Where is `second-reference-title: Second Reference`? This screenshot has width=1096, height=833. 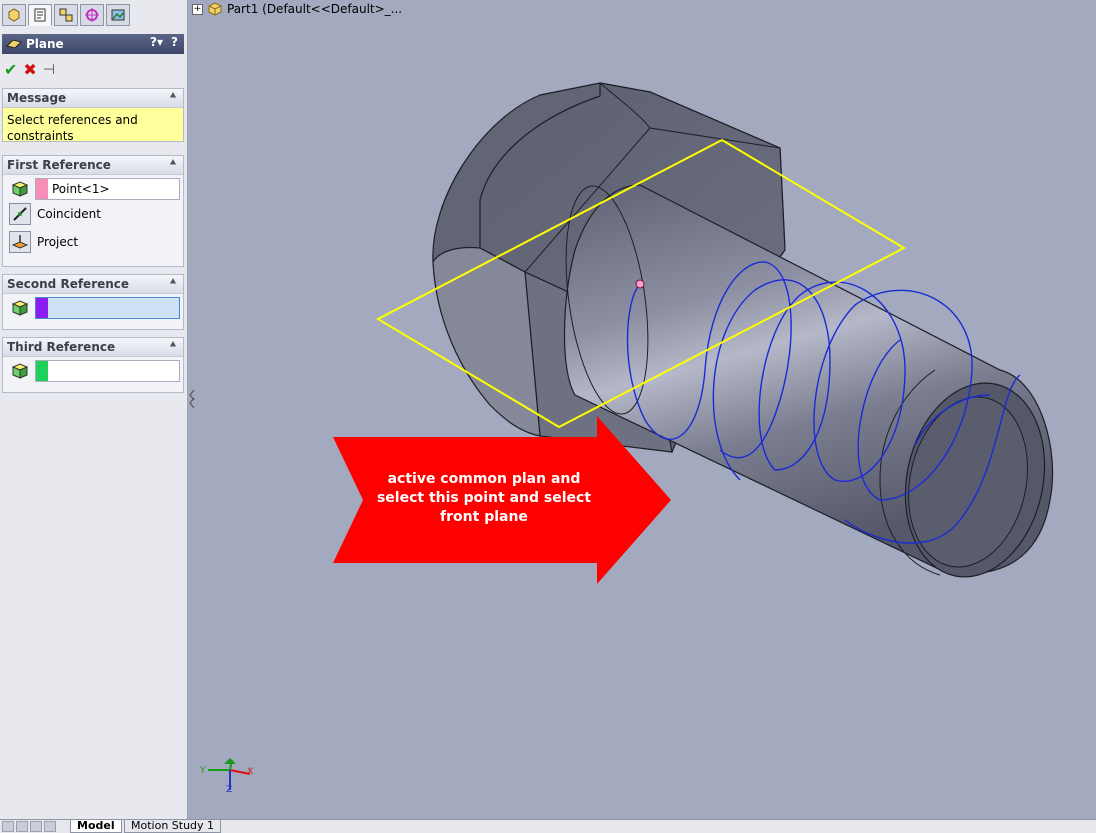 second-reference-title: Second Reference is located at coordinates (68, 284).